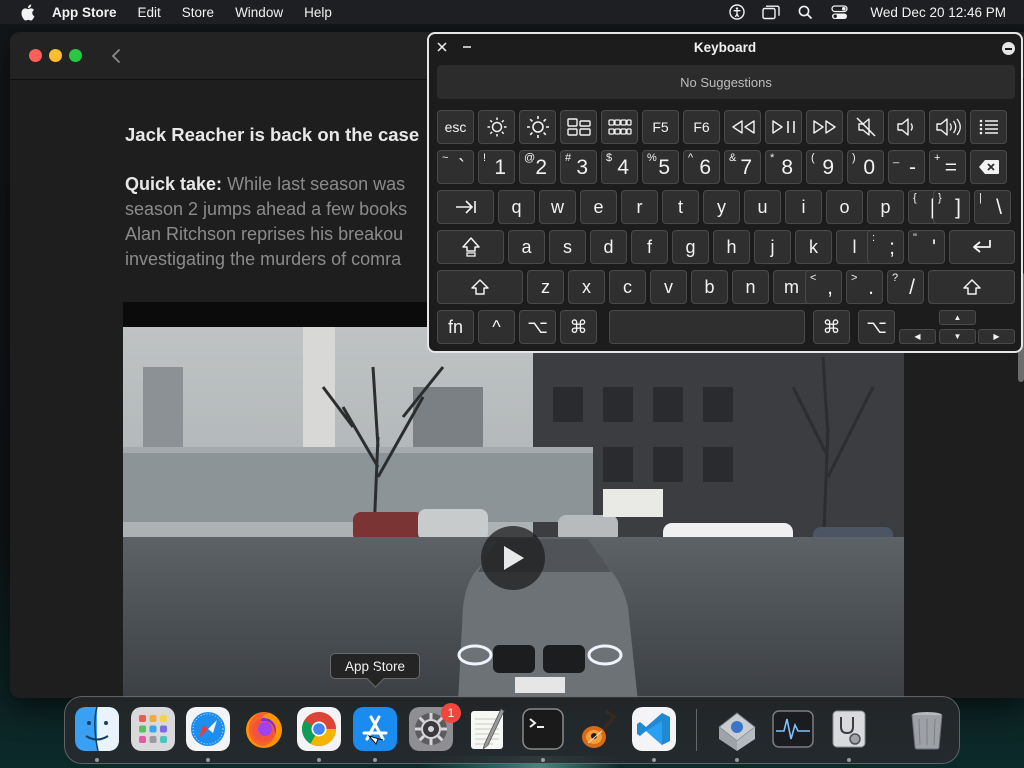 Image resolution: width=1024 pixels, height=768 pixels. Describe the element at coordinates (737, 729) in the screenshot. I see `dock-migration-assistant-icon` at that location.